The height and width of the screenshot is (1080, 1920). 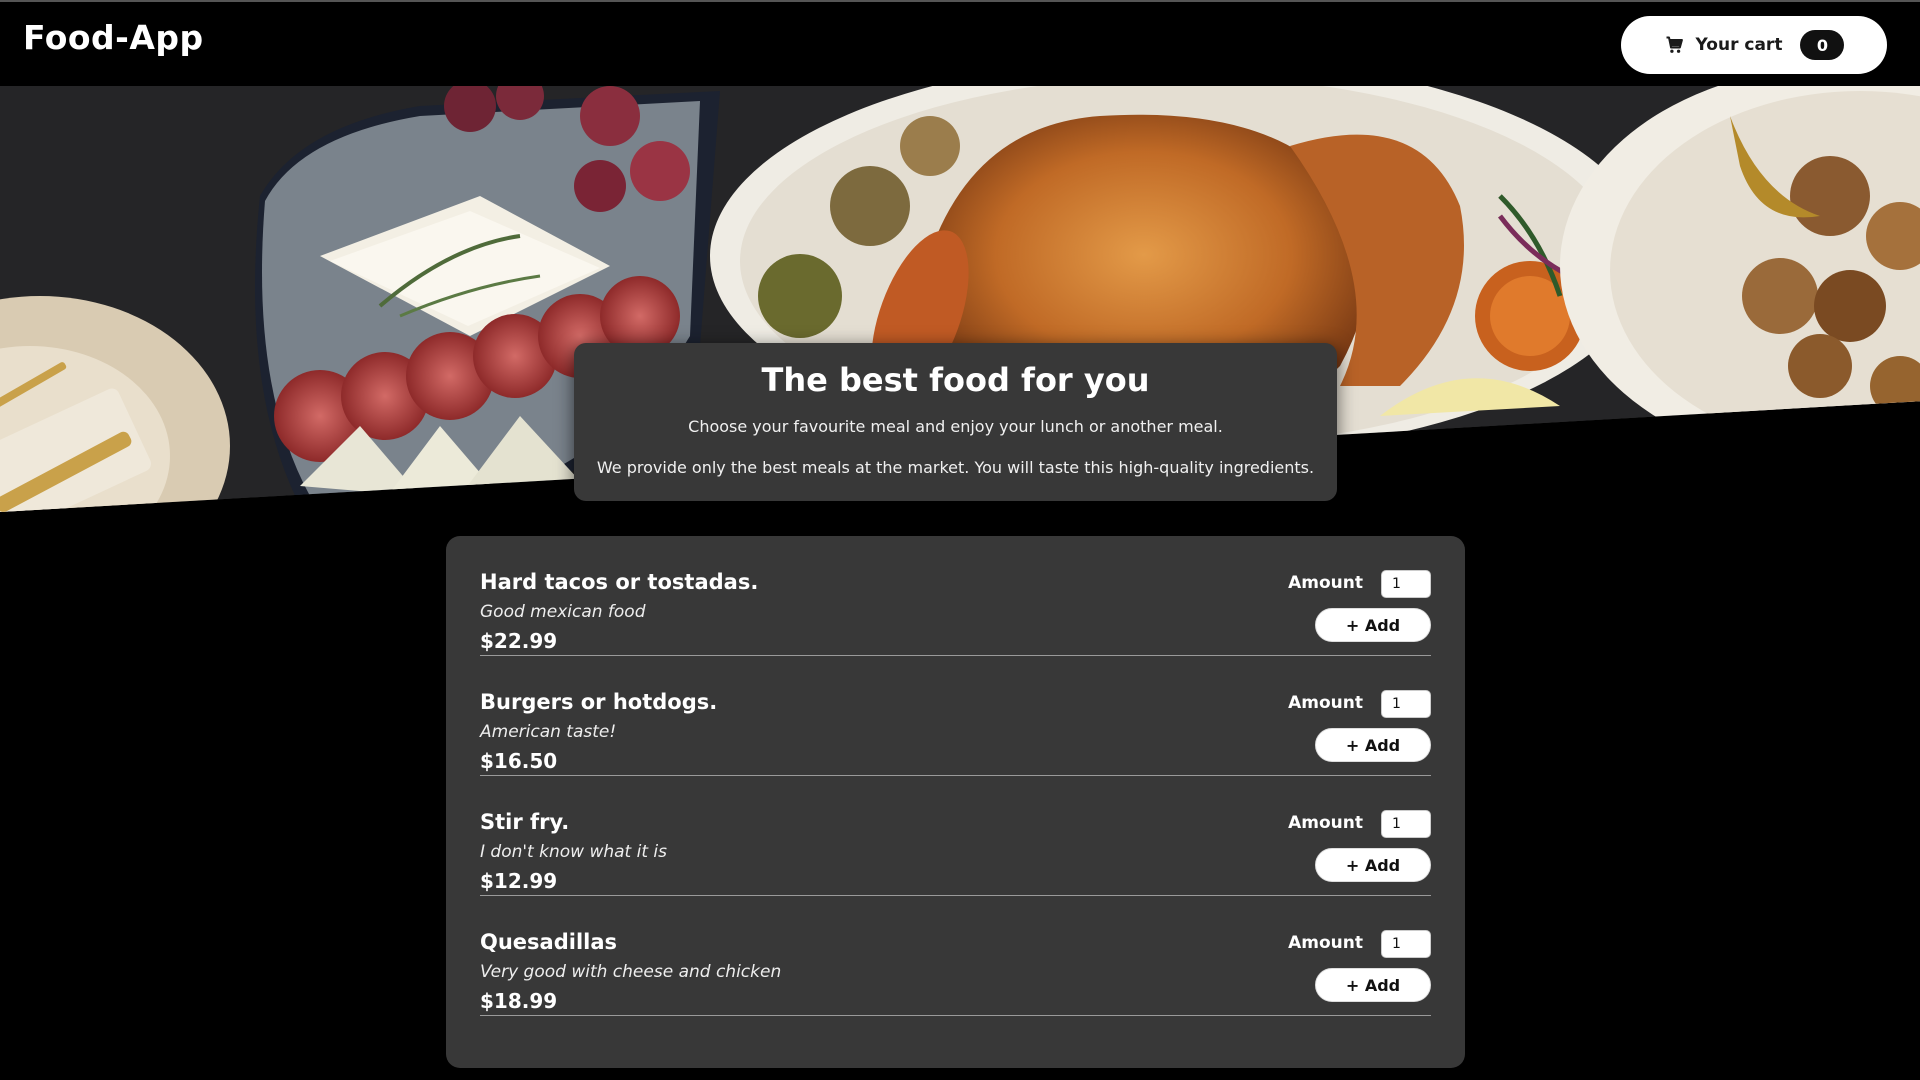 I want to click on cart-button: Your cart 0, so click(x=1754, y=45).